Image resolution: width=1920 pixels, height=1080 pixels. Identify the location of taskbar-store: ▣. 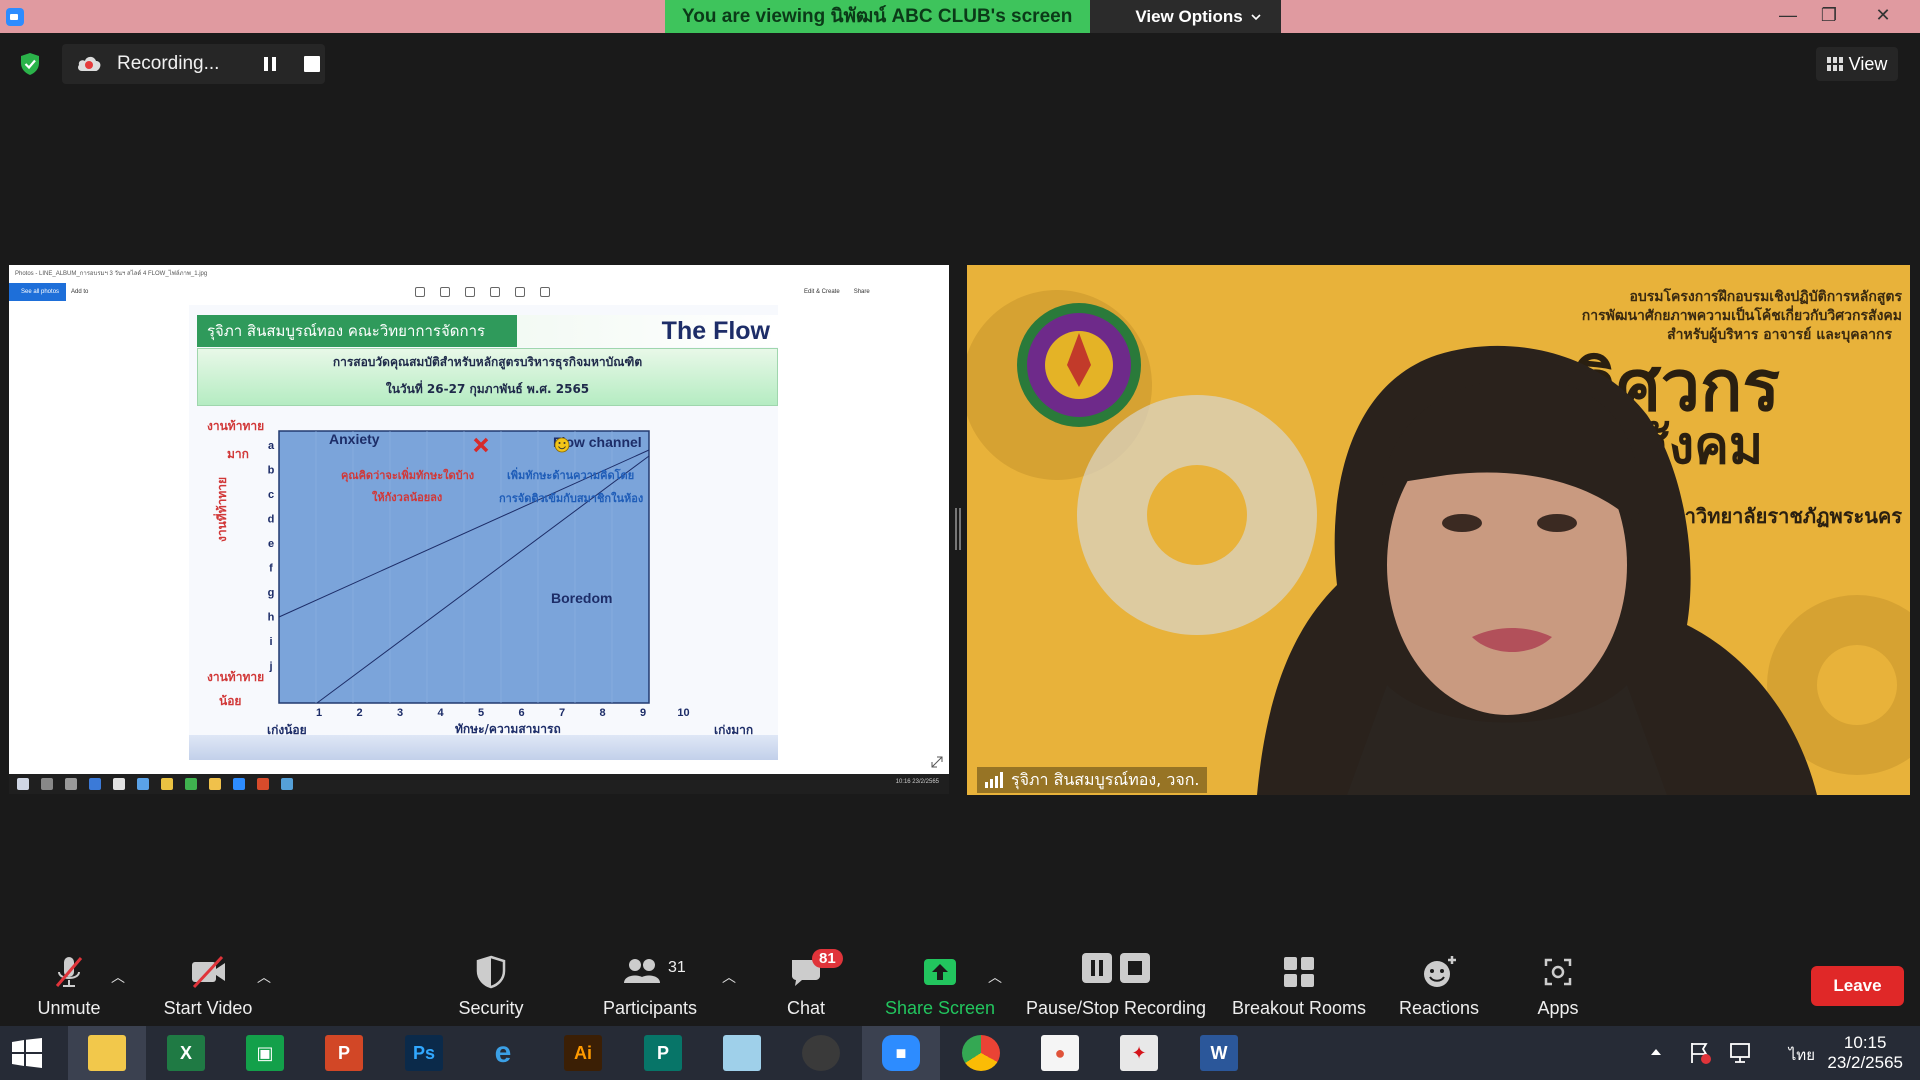
(265, 1053).